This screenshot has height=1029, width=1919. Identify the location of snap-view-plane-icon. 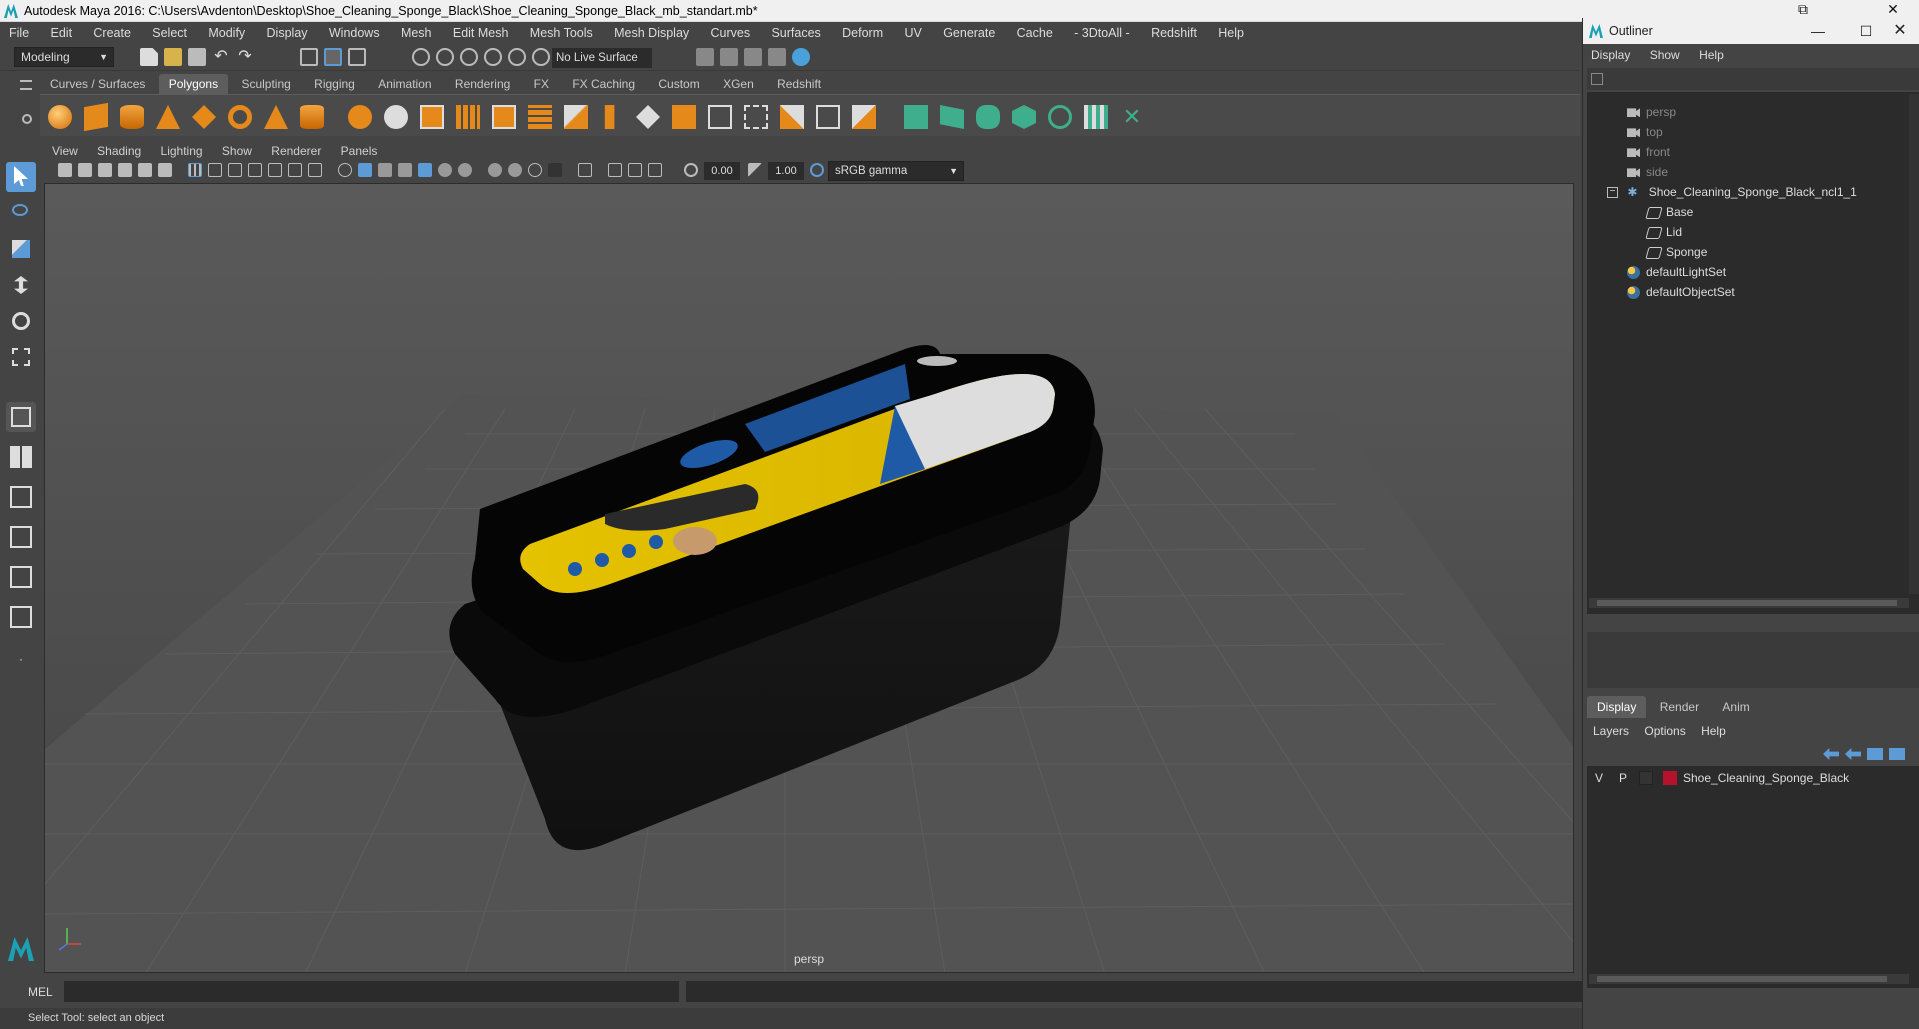
(493, 57).